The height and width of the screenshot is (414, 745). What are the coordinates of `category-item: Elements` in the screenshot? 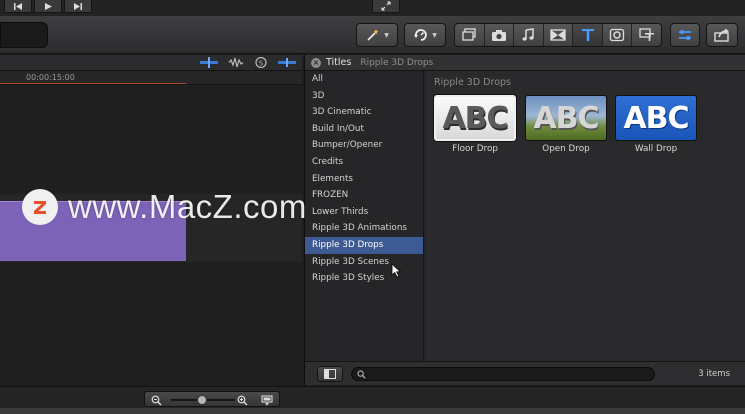 It's located at (364, 179).